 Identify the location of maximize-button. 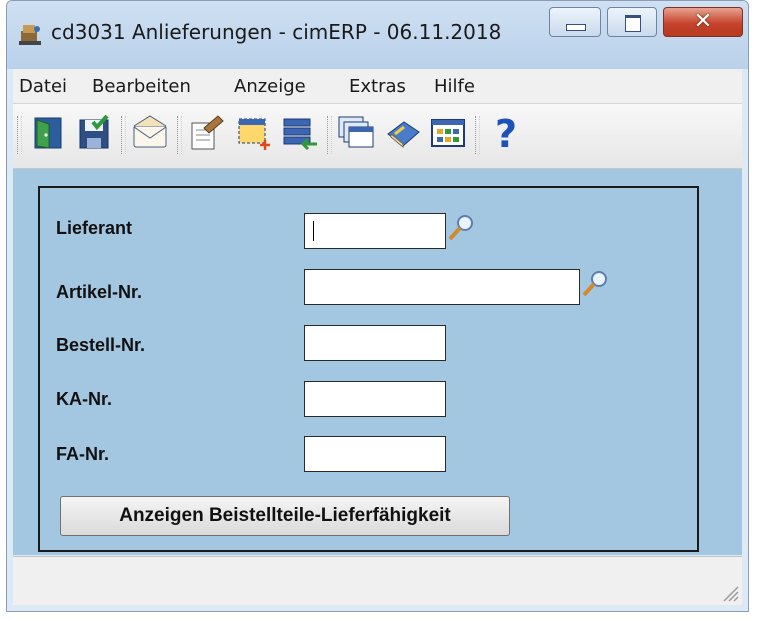
(632, 22).